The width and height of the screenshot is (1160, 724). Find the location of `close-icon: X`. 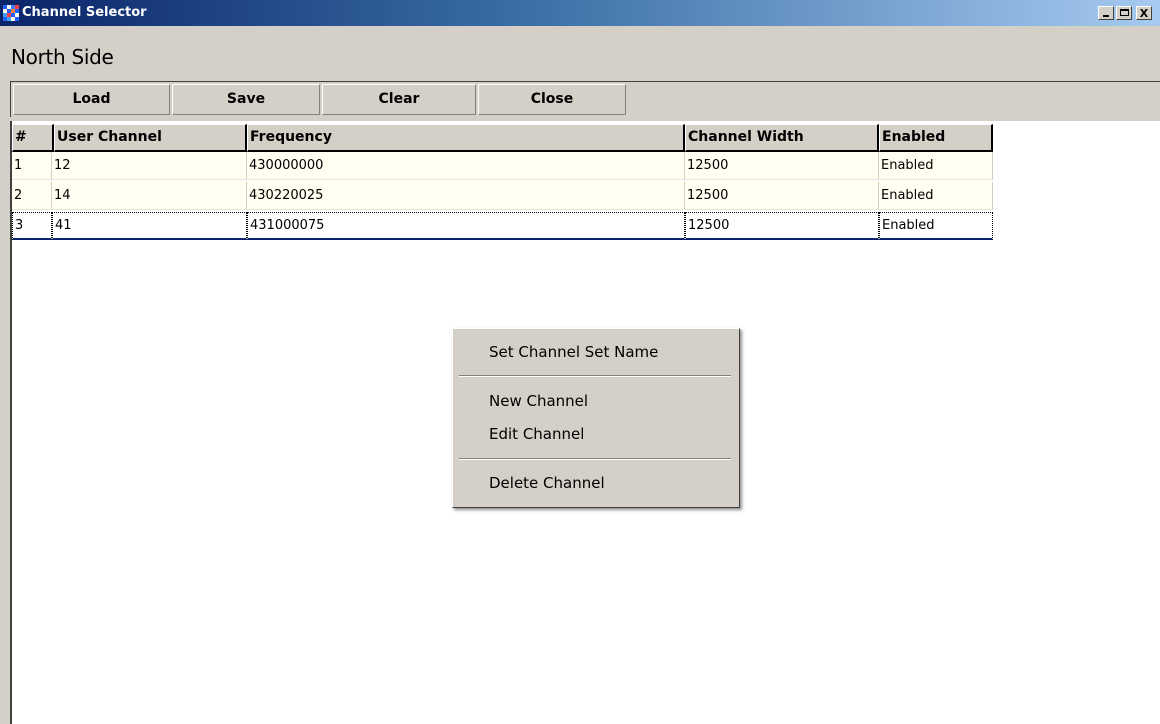

close-icon: X is located at coordinates (1144, 13).